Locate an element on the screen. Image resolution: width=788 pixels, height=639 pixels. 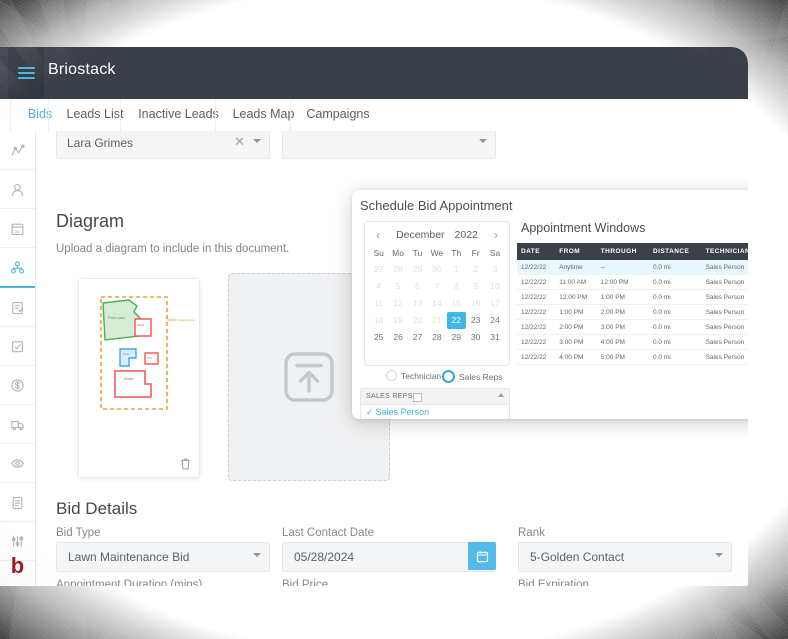
customer-icon is located at coordinates (17, 189).